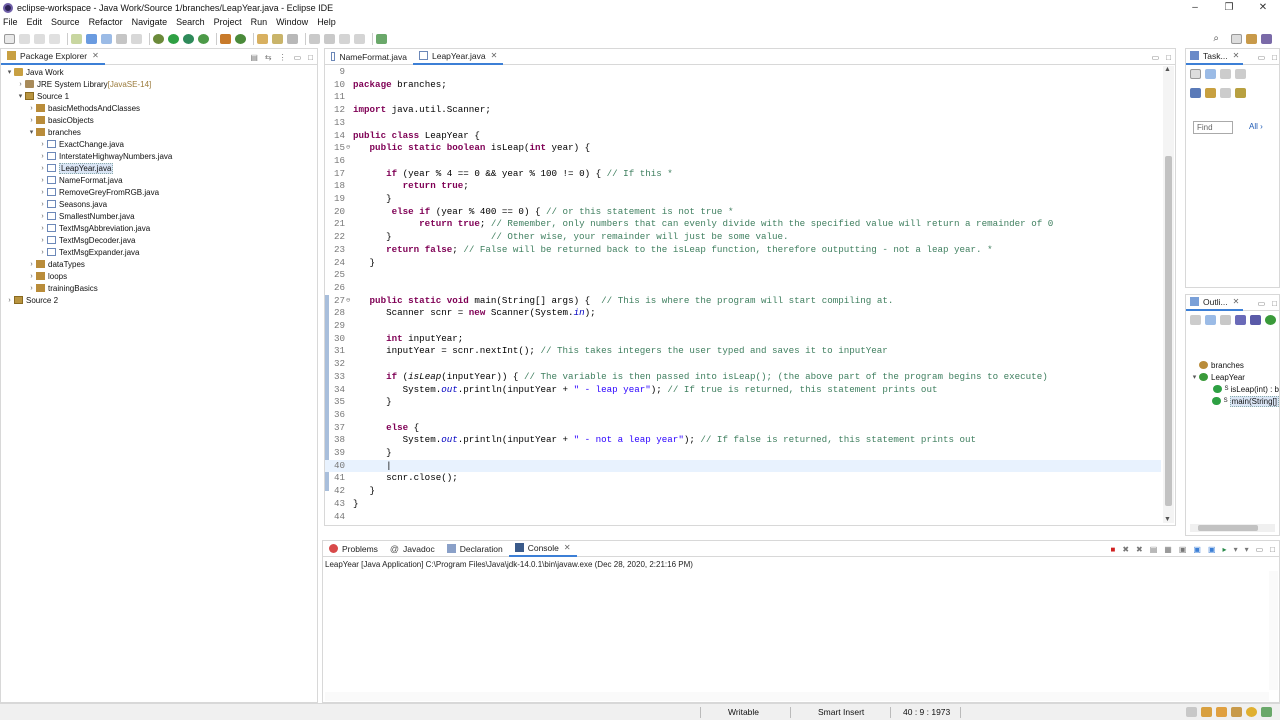  I want to click on code-line: 9, so click(743, 72).